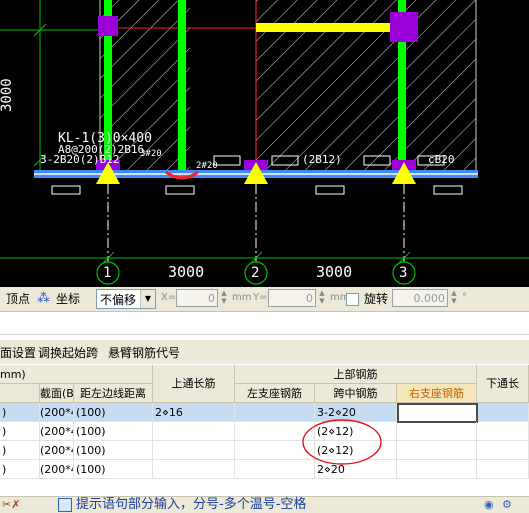 This screenshot has width=529, height=513. What do you see at coordinates (194, 412) in the screenshot?
I see `table-cell: 2⋄16` at bounding box center [194, 412].